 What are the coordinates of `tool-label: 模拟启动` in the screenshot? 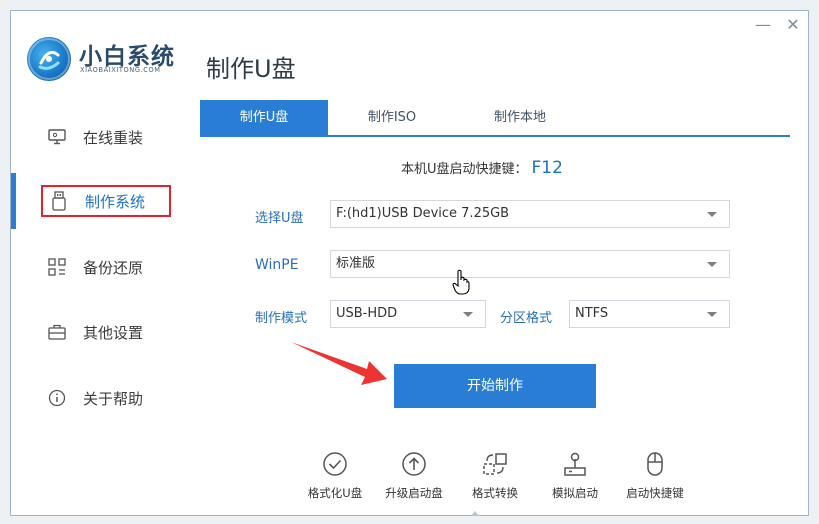 It's located at (575, 493).